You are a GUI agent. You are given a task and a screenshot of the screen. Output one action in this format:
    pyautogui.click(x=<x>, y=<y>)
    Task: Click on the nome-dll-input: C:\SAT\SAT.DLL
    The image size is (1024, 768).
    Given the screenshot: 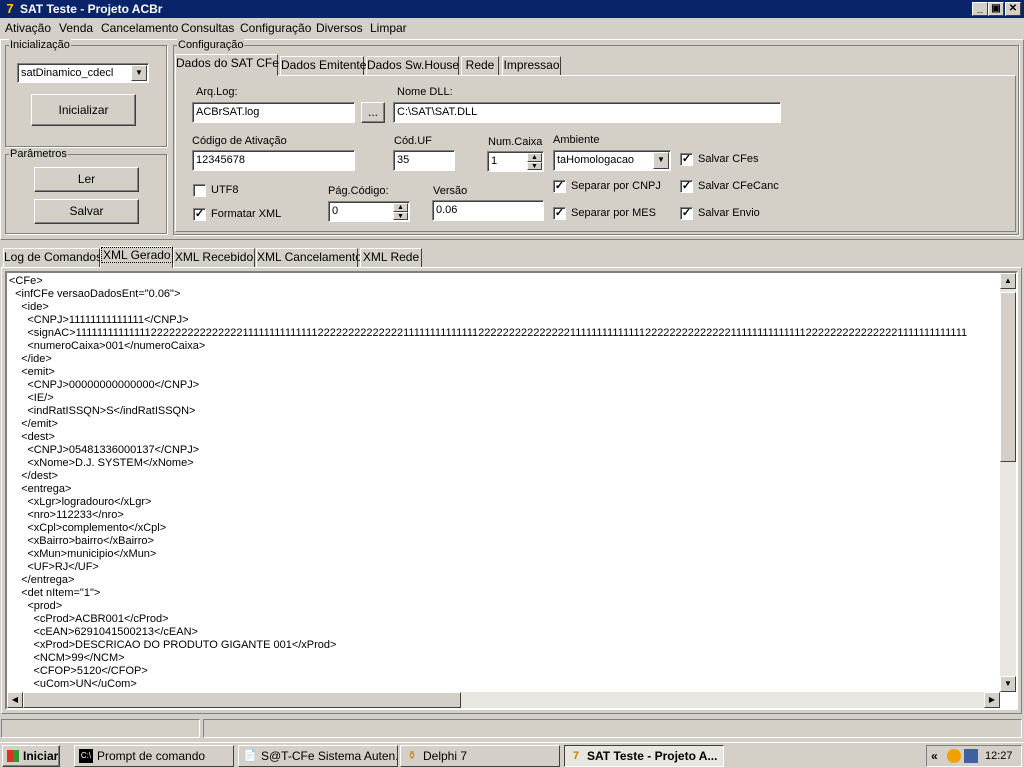 What is the action you would take?
    pyautogui.click(x=587, y=112)
    